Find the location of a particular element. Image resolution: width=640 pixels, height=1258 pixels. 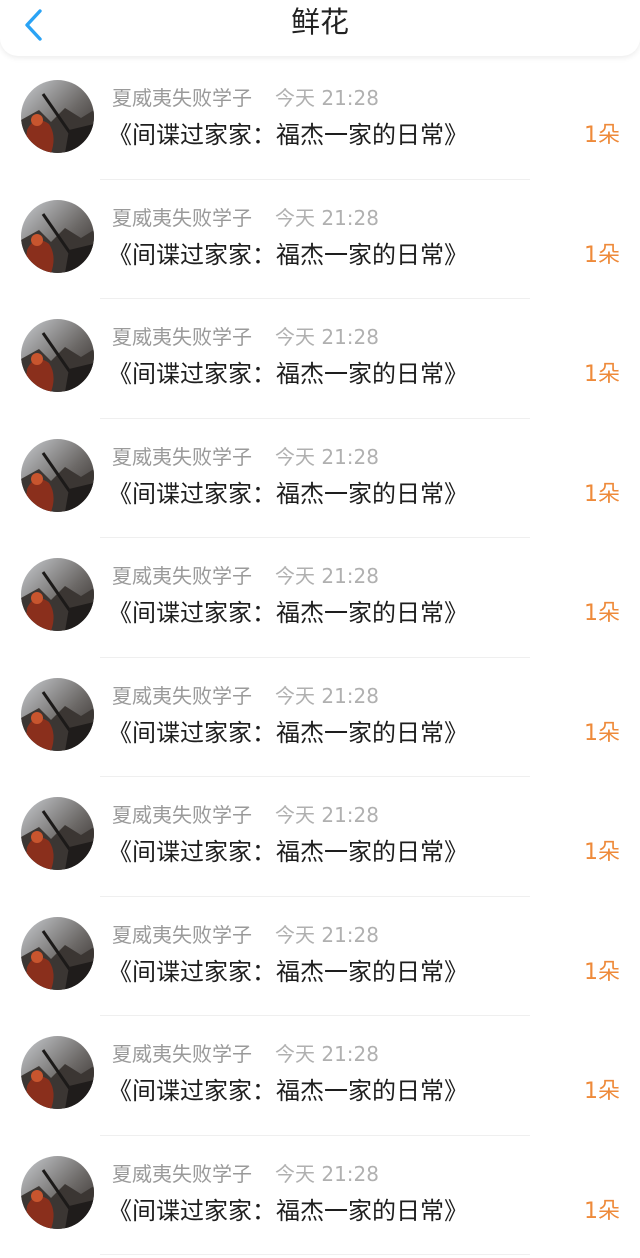

top-bar: 鲜花 is located at coordinates (320, 28).